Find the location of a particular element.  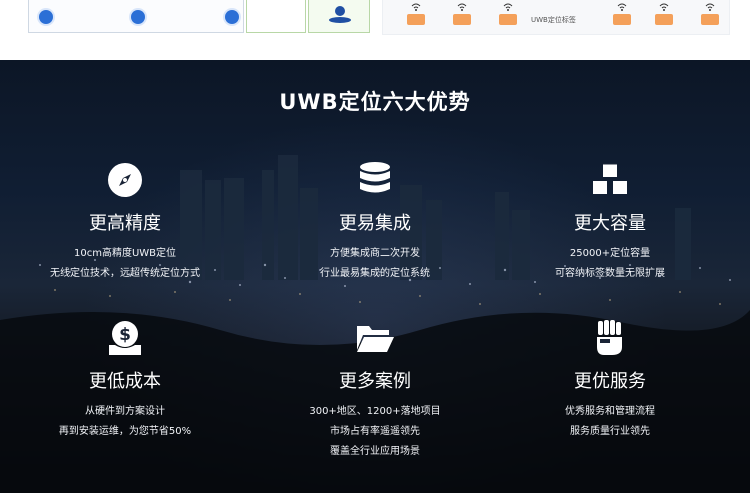

feature-desc-line: 10cm高精度UWB定位 is located at coordinates (125, 253).